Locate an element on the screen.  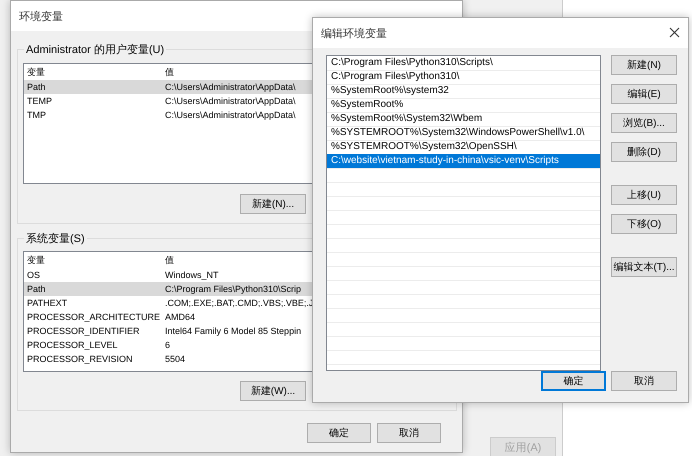
group-title: 系统变量(S) is located at coordinates (55, 238).